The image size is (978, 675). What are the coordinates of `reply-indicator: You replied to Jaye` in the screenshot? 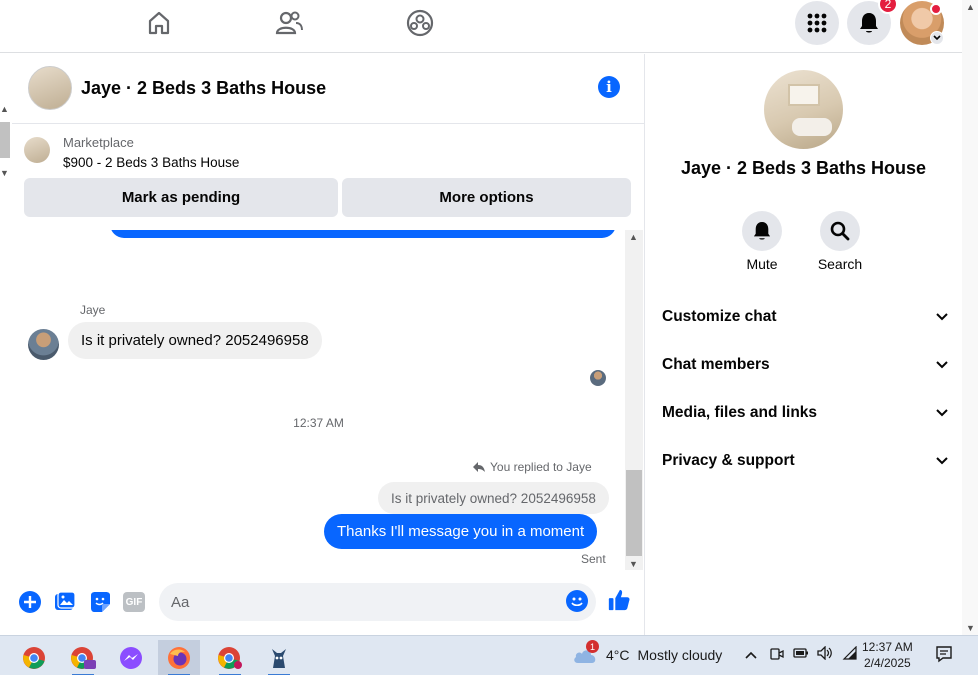 It's located at (532, 467).